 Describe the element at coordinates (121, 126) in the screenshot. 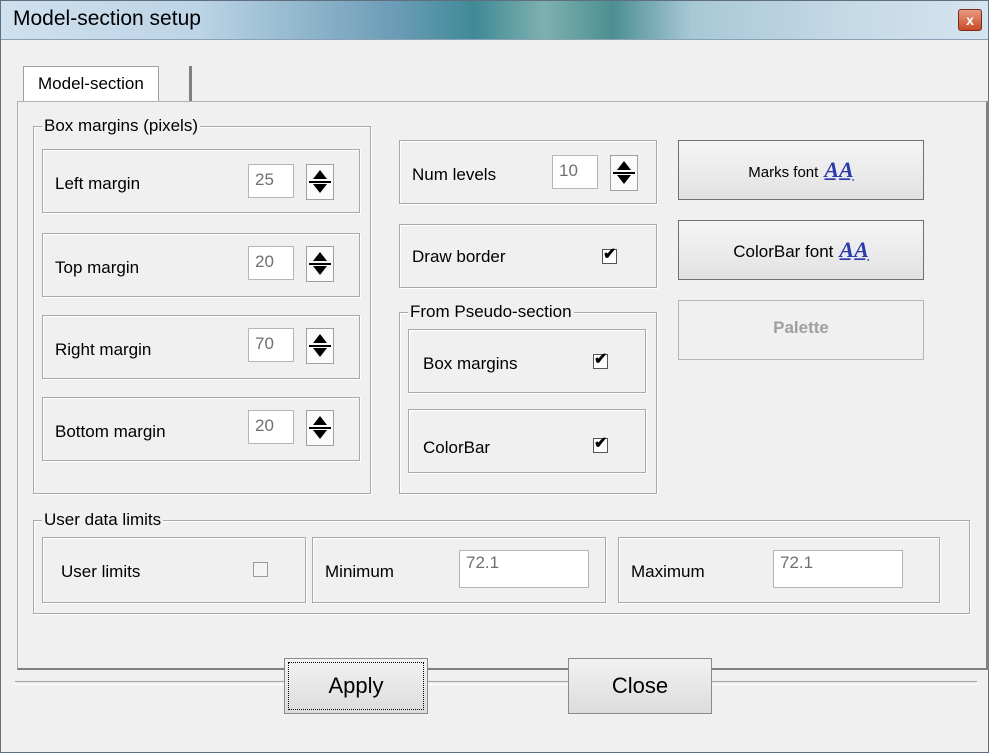

I see `box-margins-legend: Box margins (pixels)` at that location.